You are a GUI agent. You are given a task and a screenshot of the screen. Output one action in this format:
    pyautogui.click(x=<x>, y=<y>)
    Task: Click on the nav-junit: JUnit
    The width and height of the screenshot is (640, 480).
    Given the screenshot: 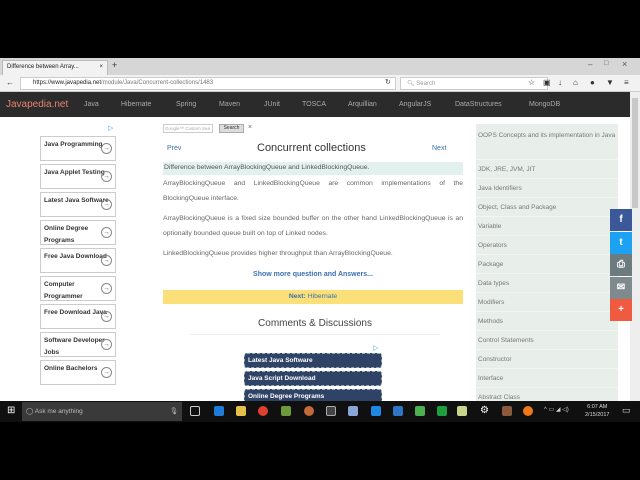 What is the action you would take?
    pyautogui.click(x=272, y=104)
    